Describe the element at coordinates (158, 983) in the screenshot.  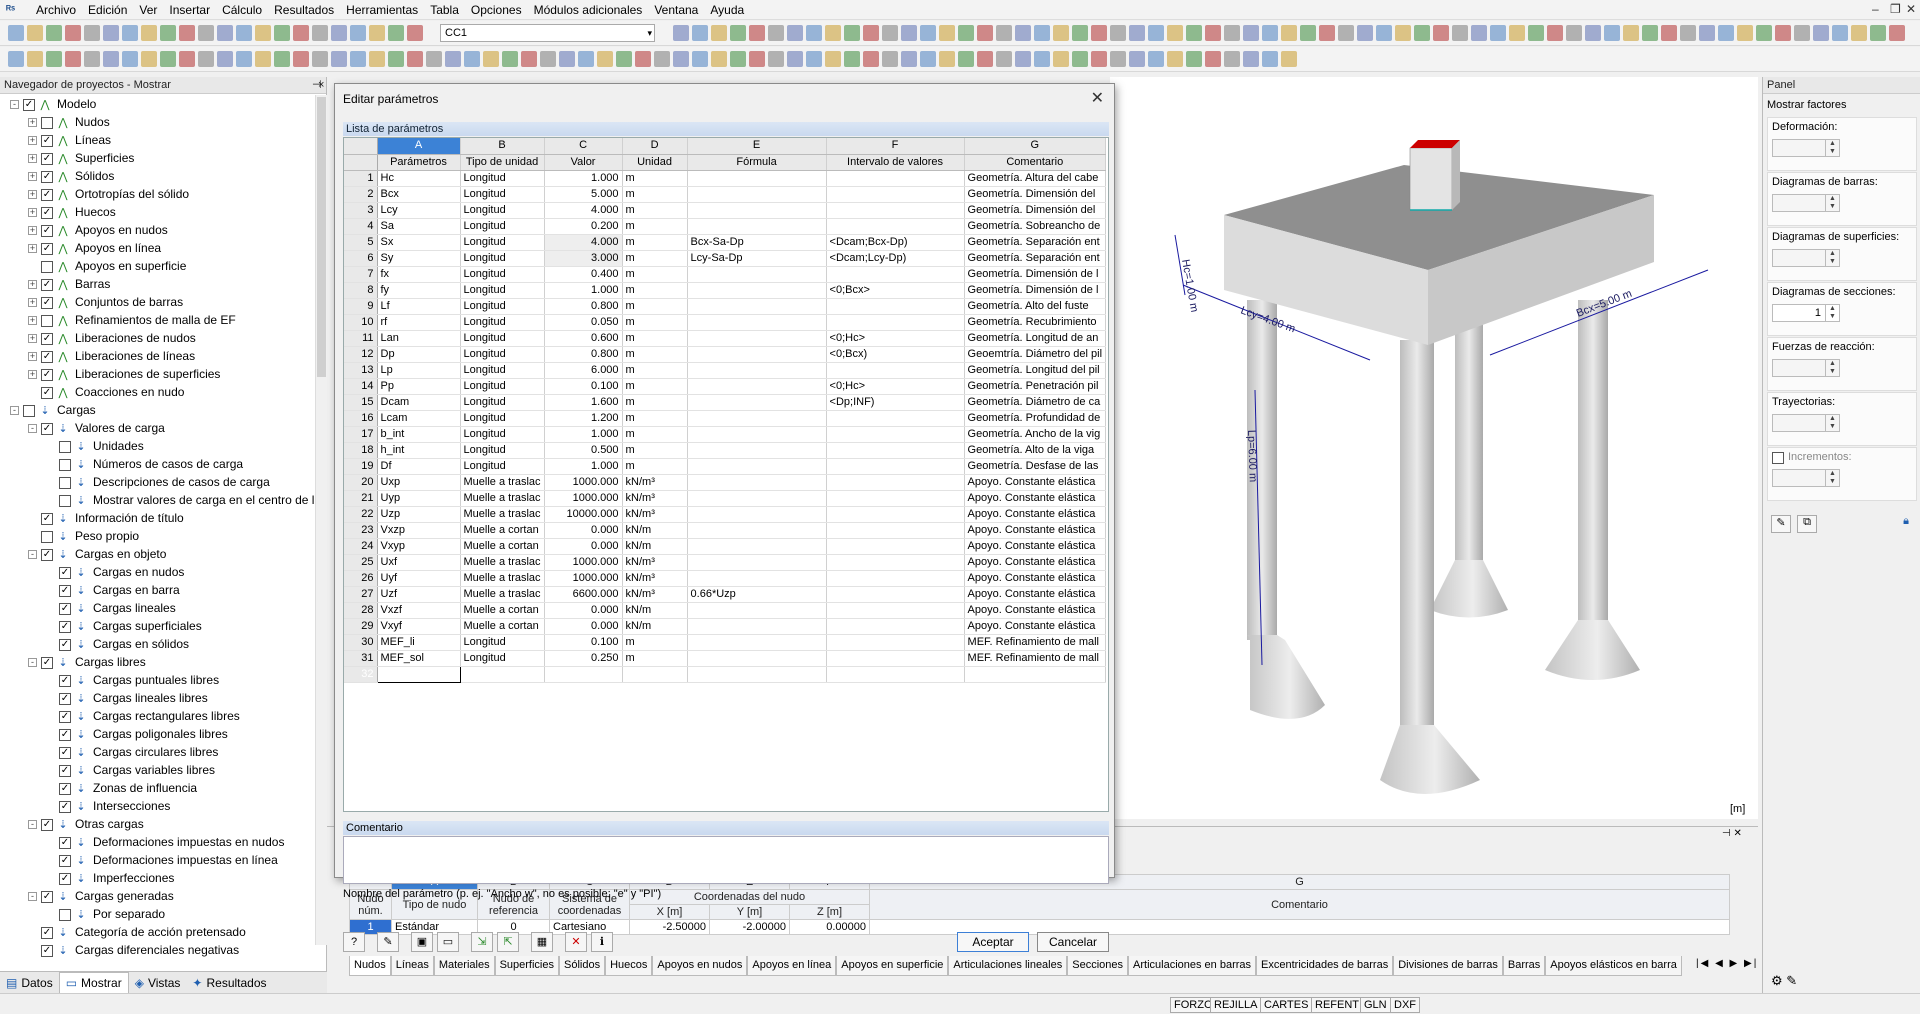
I see `nav-tab: ◈ Vistas` at that location.